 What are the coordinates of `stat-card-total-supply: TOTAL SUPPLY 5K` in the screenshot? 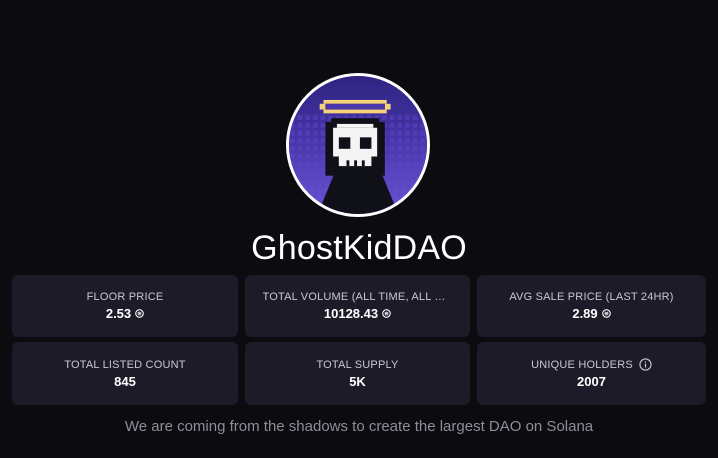 It's located at (357, 373).